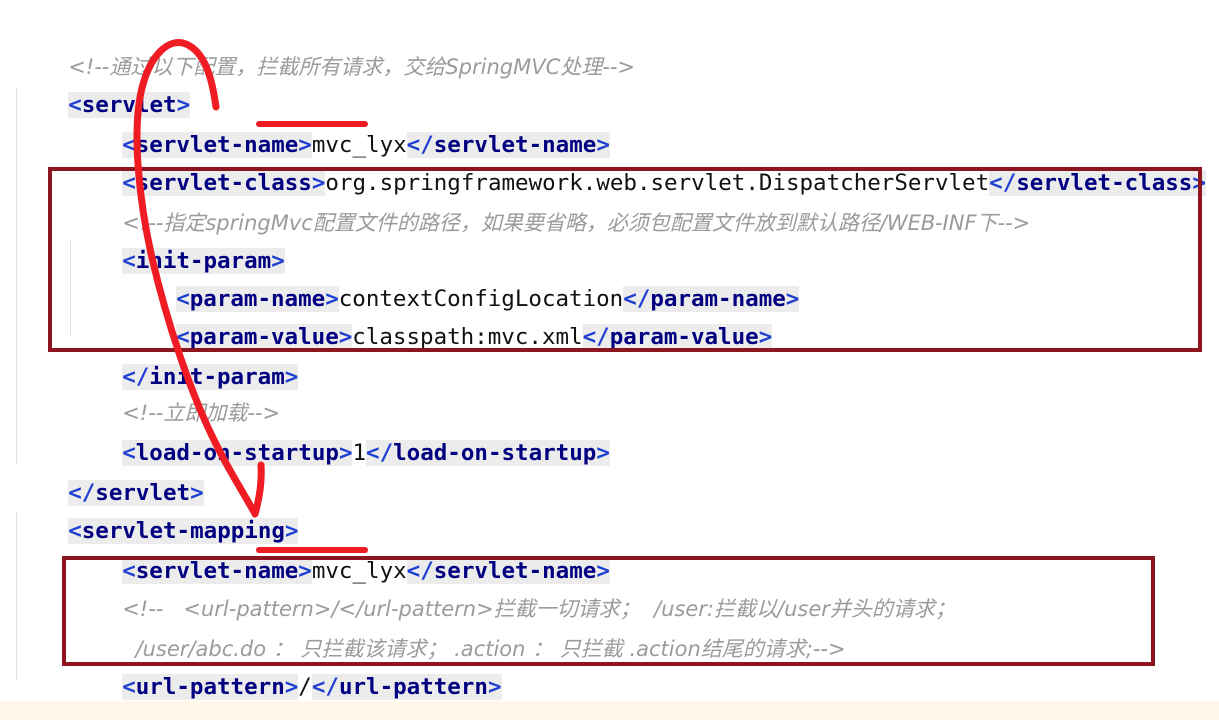  What do you see at coordinates (413, 687) in the screenshot?
I see `tag-url-pattern-end: url-pattern` at bounding box center [413, 687].